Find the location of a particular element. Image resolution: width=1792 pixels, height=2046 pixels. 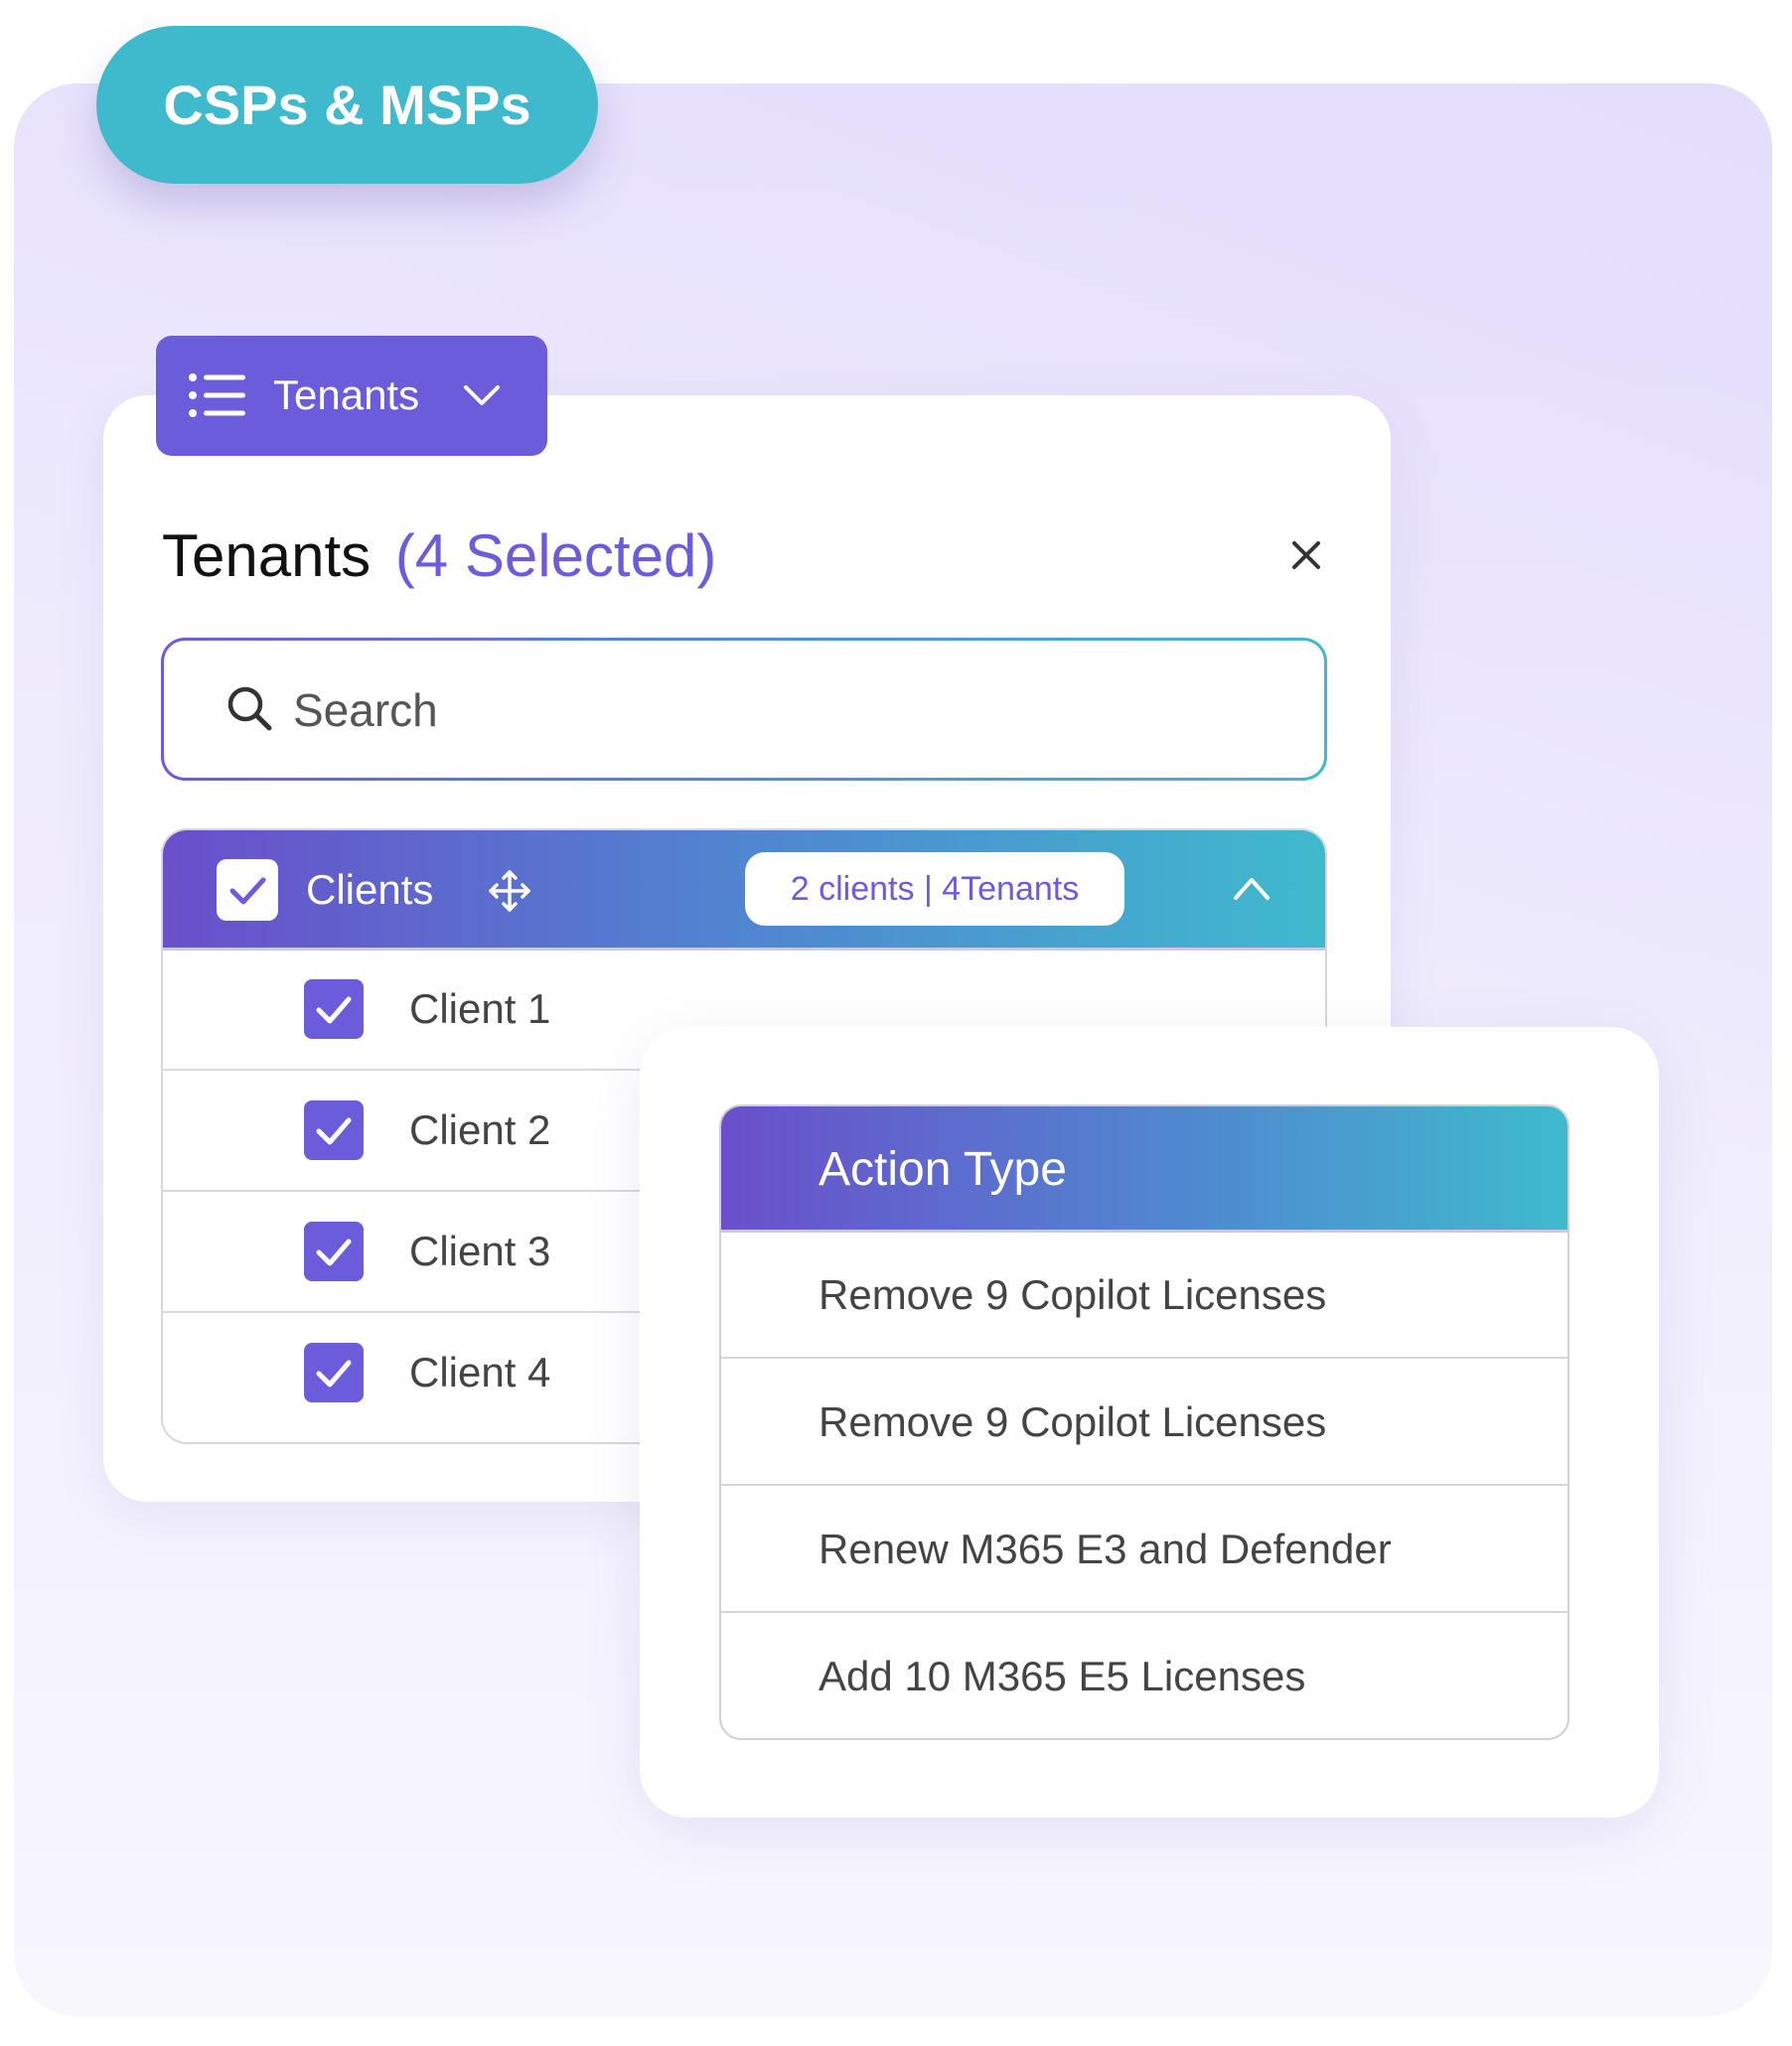

client-label: Client 2 is located at coordinates (480, 1129).